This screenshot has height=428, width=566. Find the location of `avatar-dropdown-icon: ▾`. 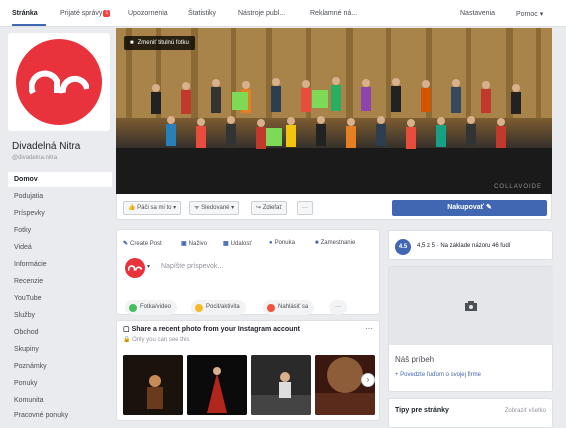

avatar-dropdown-icon: ▾ is located at coordinates (148, 266).